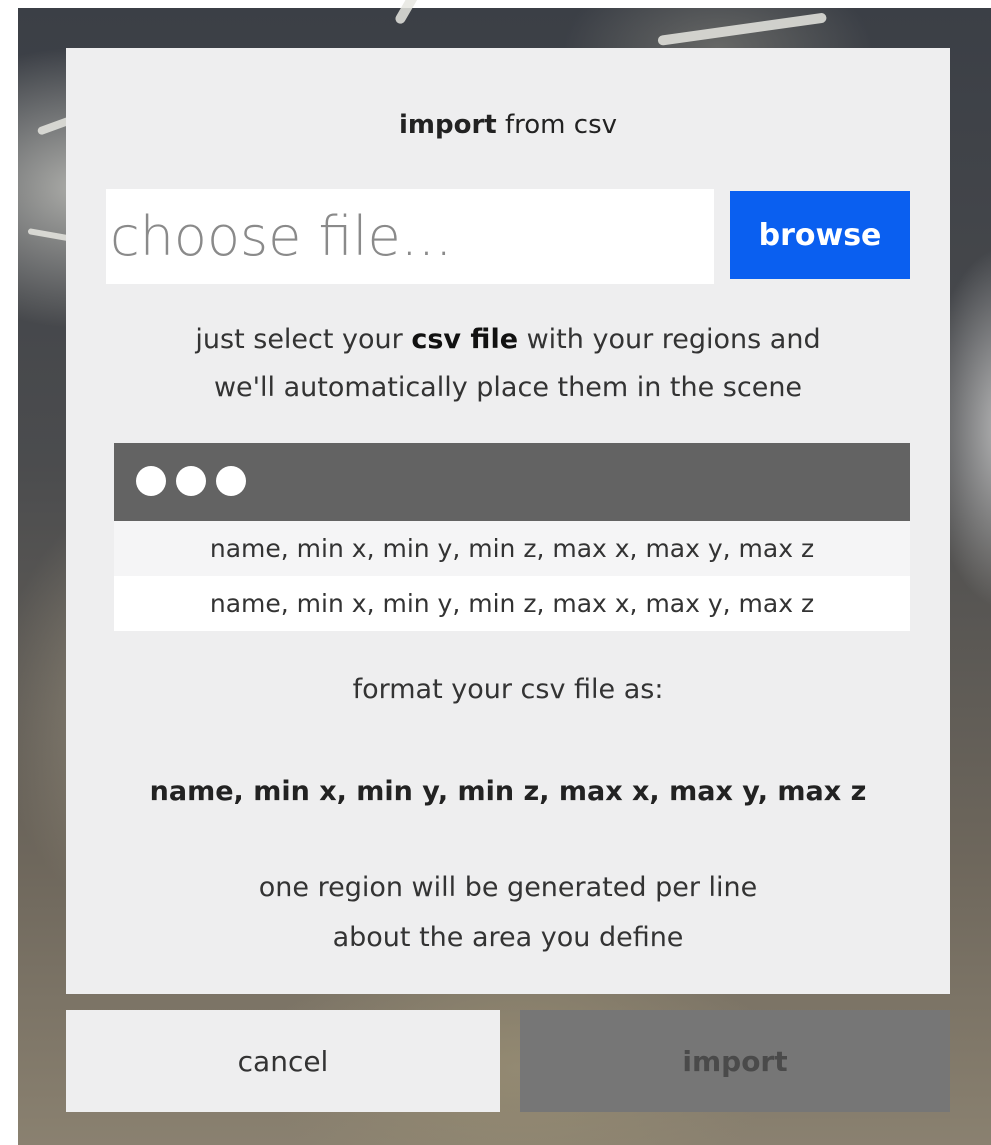 Image resolution: width=991 pixels, height=1145 pixels. Describe the element at coordinates (448, 125) in the screenshot. I see `dialog-title-bold: import` at that location.